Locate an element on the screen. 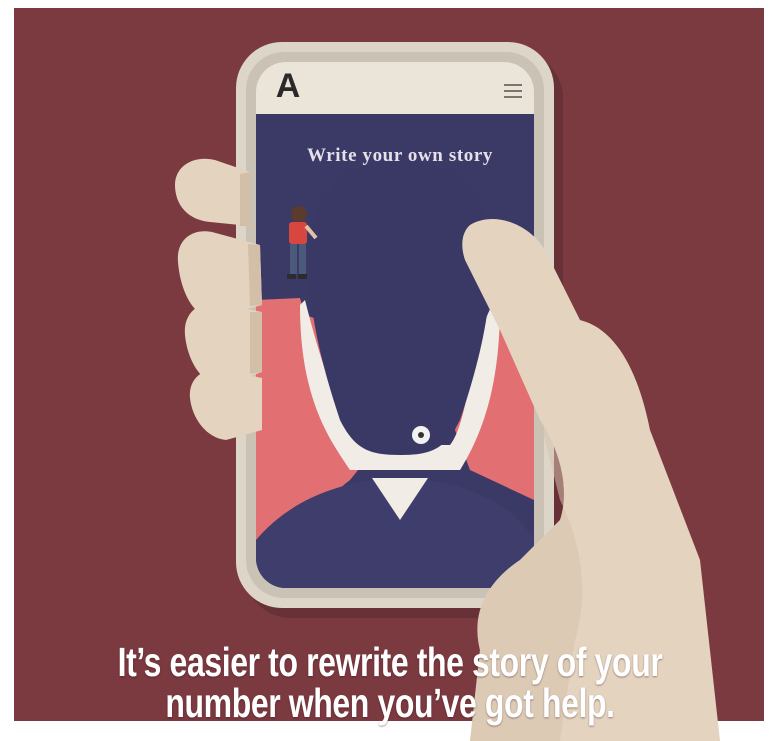  screen-title: Write your own story is located at coordinates (400, 155).